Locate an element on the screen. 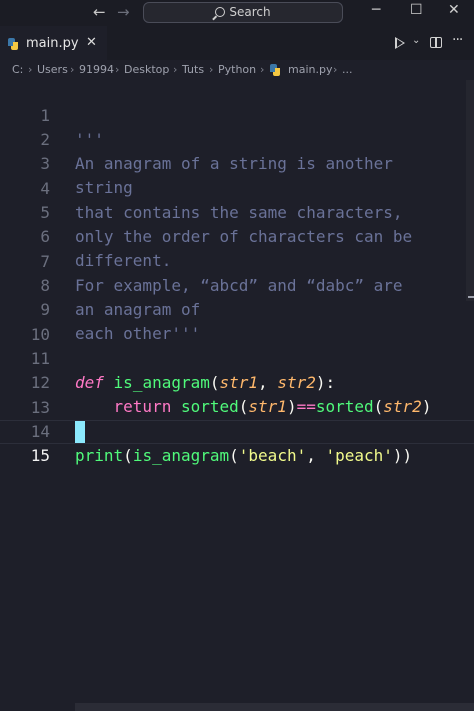 The width and height of the screenshot is (474, 711). breadcrumb-item: Users is located at coordinates (52, 69).